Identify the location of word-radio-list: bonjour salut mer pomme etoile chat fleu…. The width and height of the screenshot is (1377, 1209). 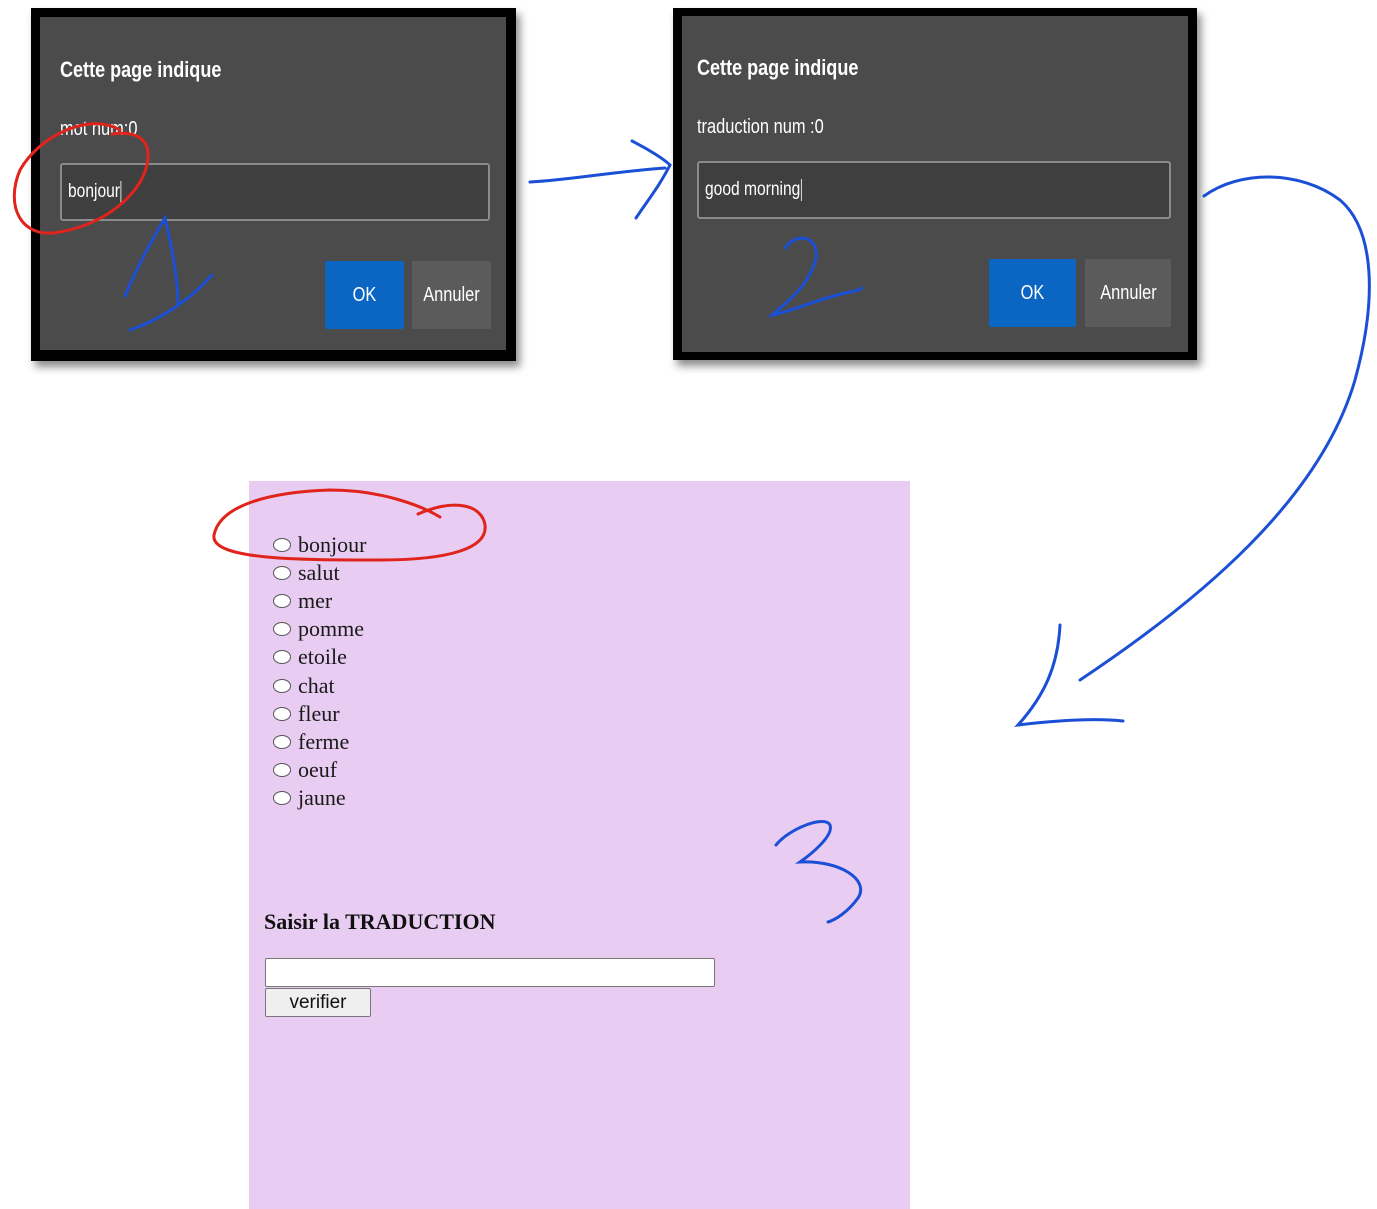
(319, 671).